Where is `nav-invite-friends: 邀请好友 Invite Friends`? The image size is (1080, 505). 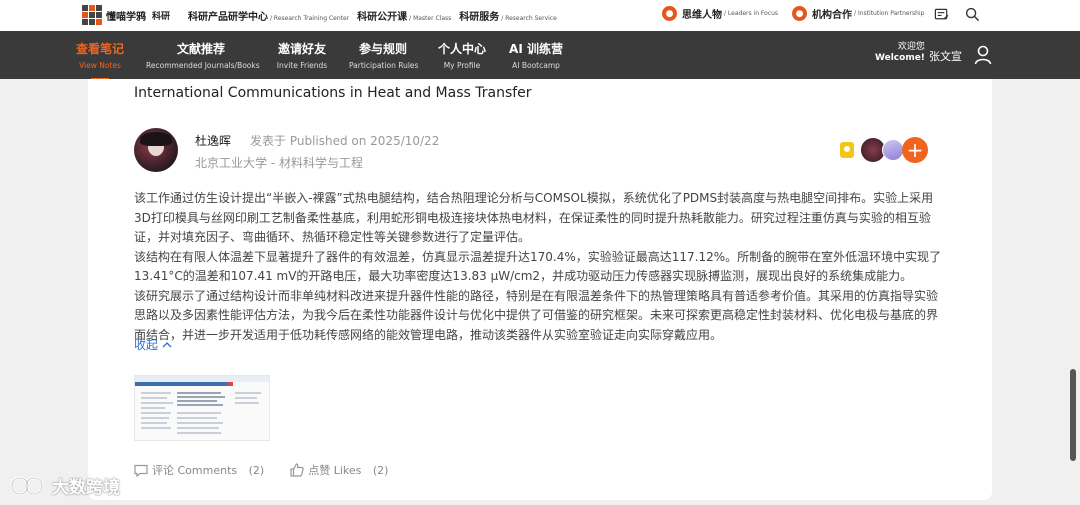 nav-invite-friends: 邀请好友 Invite Friends is located at coordinates (302, 55).